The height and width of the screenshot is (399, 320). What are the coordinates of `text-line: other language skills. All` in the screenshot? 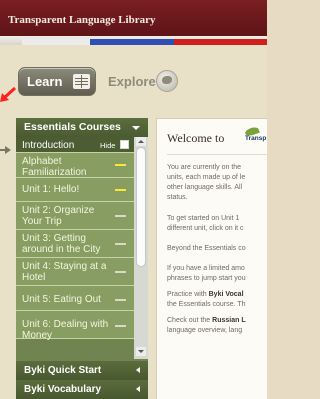 It's located at (205, 187).